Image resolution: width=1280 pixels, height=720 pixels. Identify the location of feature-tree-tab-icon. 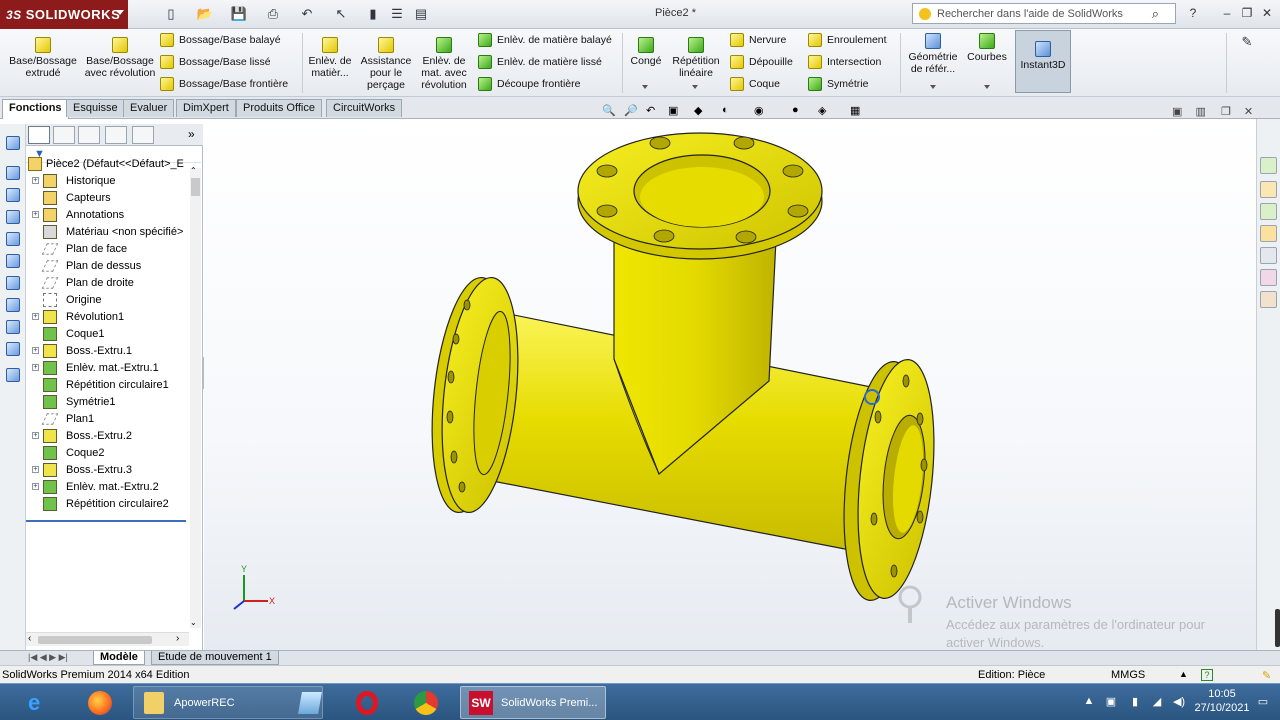
(39, 135).